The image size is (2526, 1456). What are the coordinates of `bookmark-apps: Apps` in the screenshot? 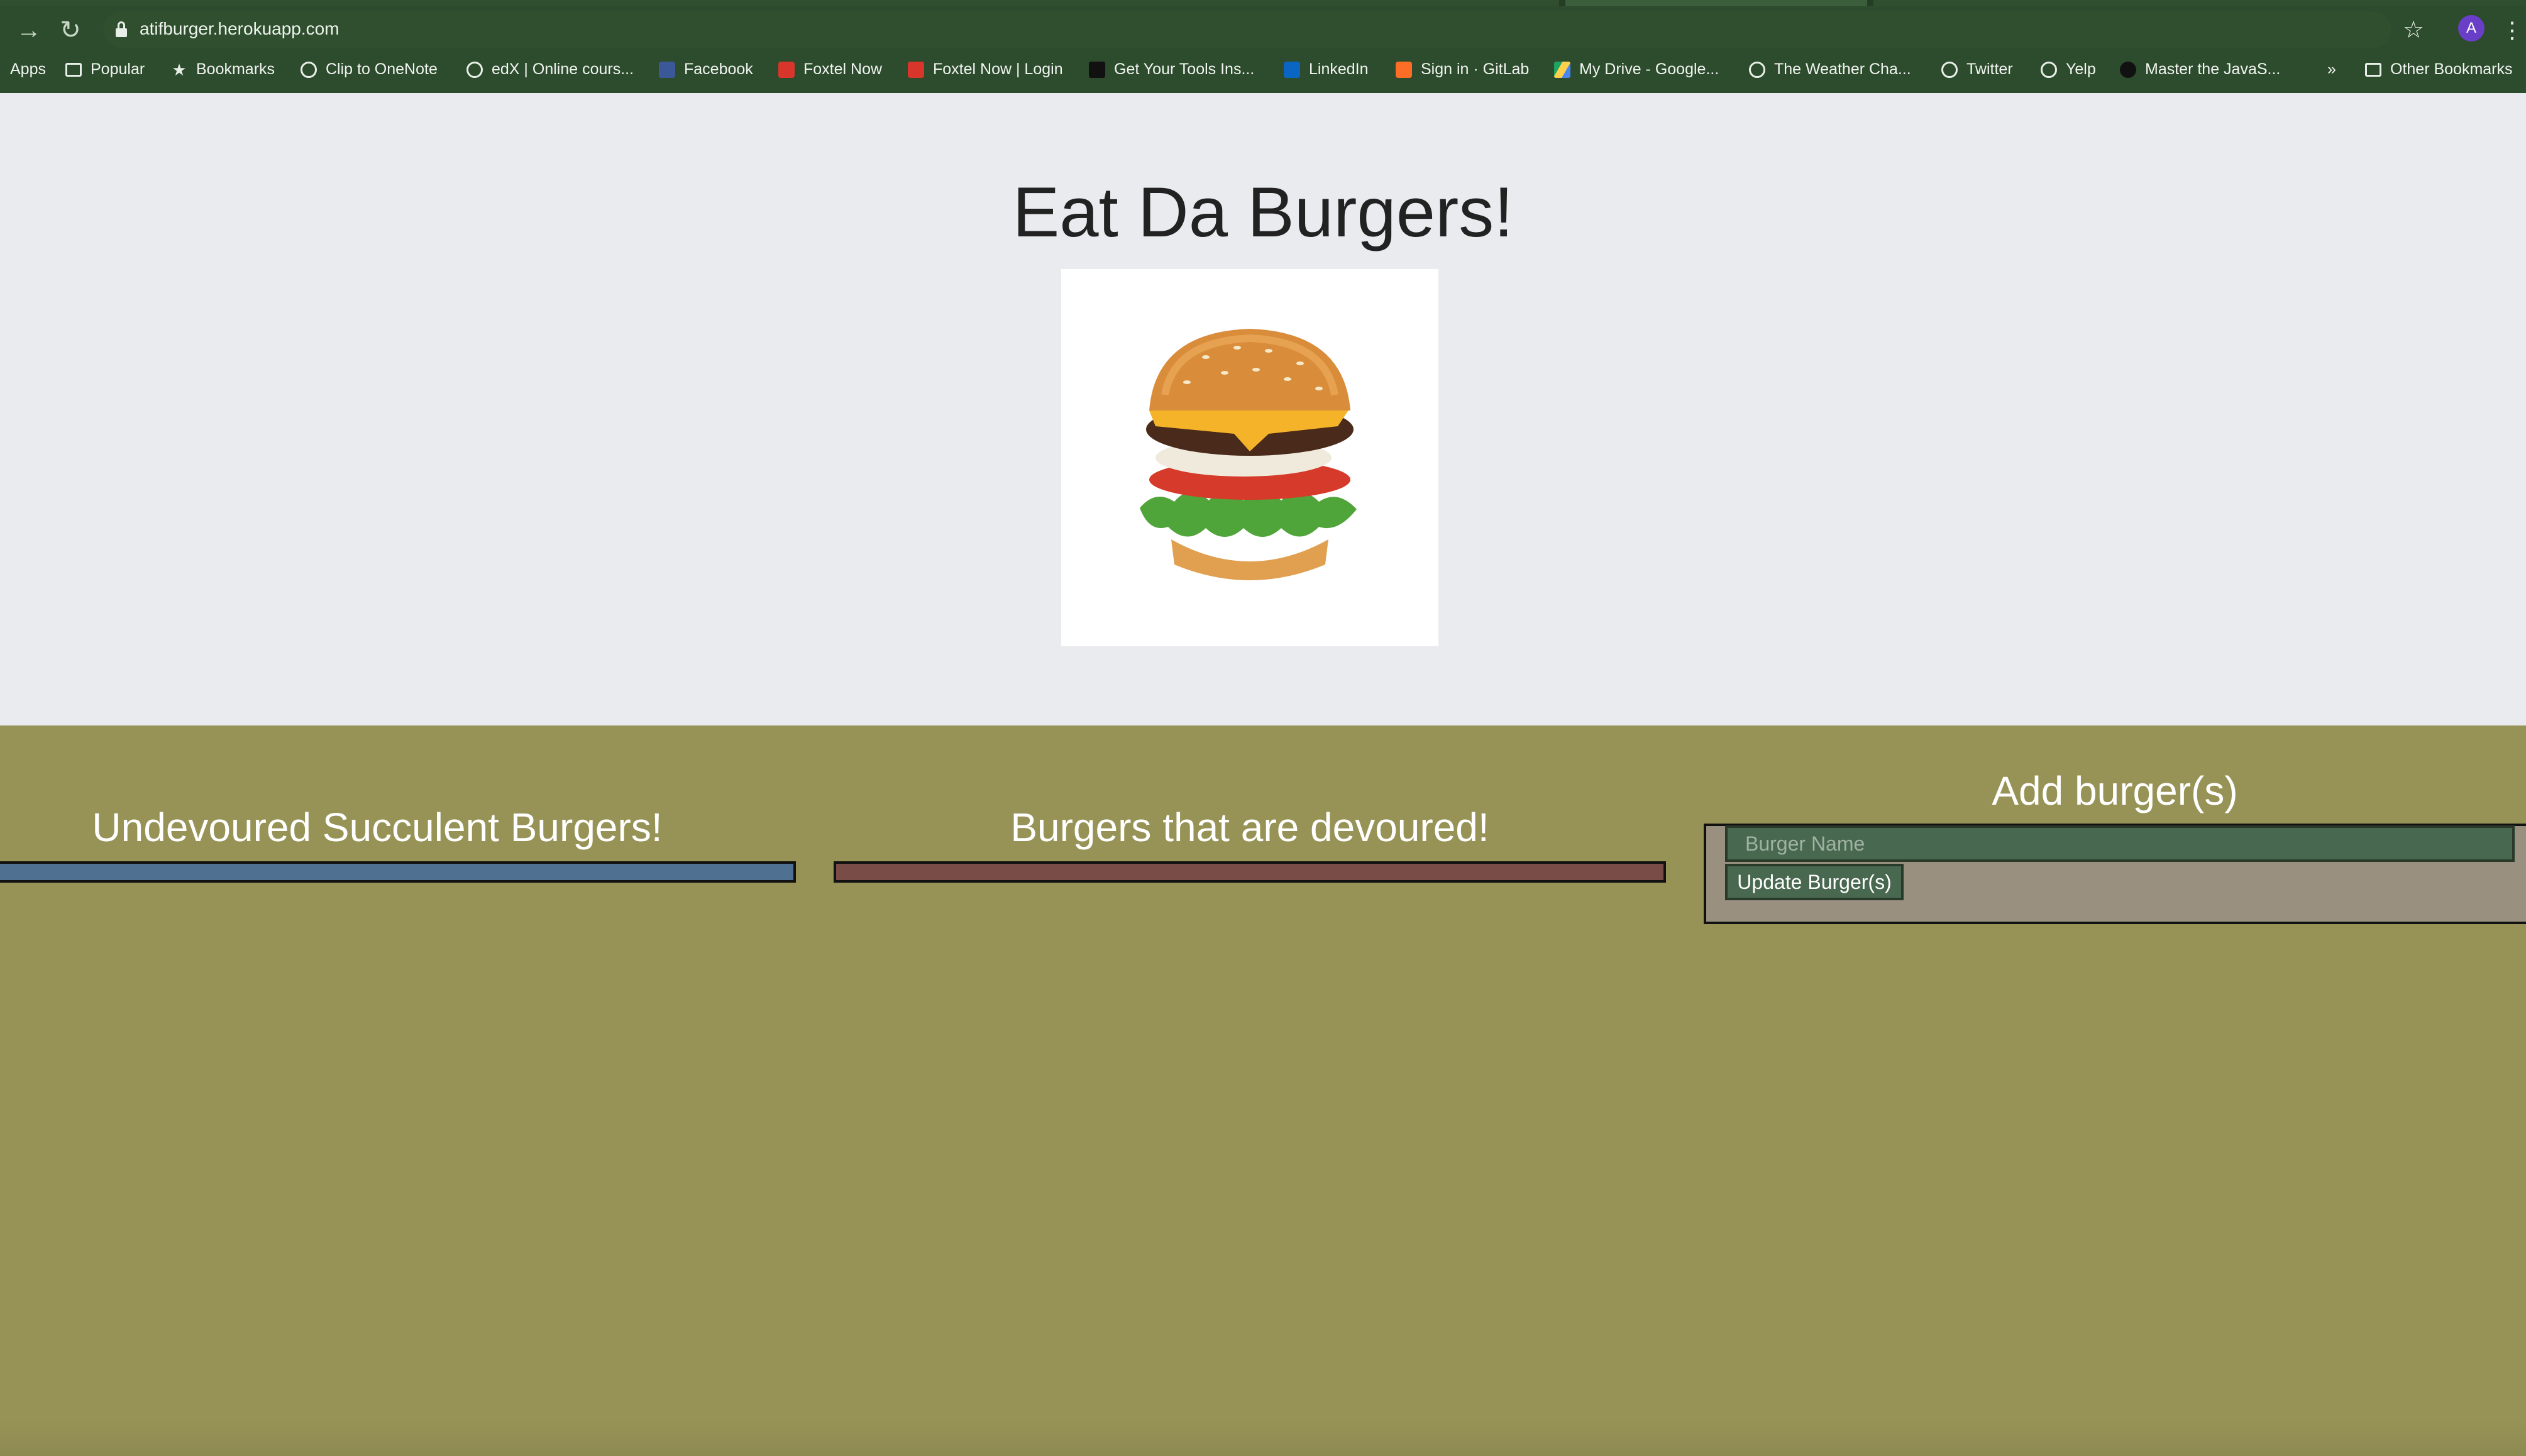 It's located at (28, 69).